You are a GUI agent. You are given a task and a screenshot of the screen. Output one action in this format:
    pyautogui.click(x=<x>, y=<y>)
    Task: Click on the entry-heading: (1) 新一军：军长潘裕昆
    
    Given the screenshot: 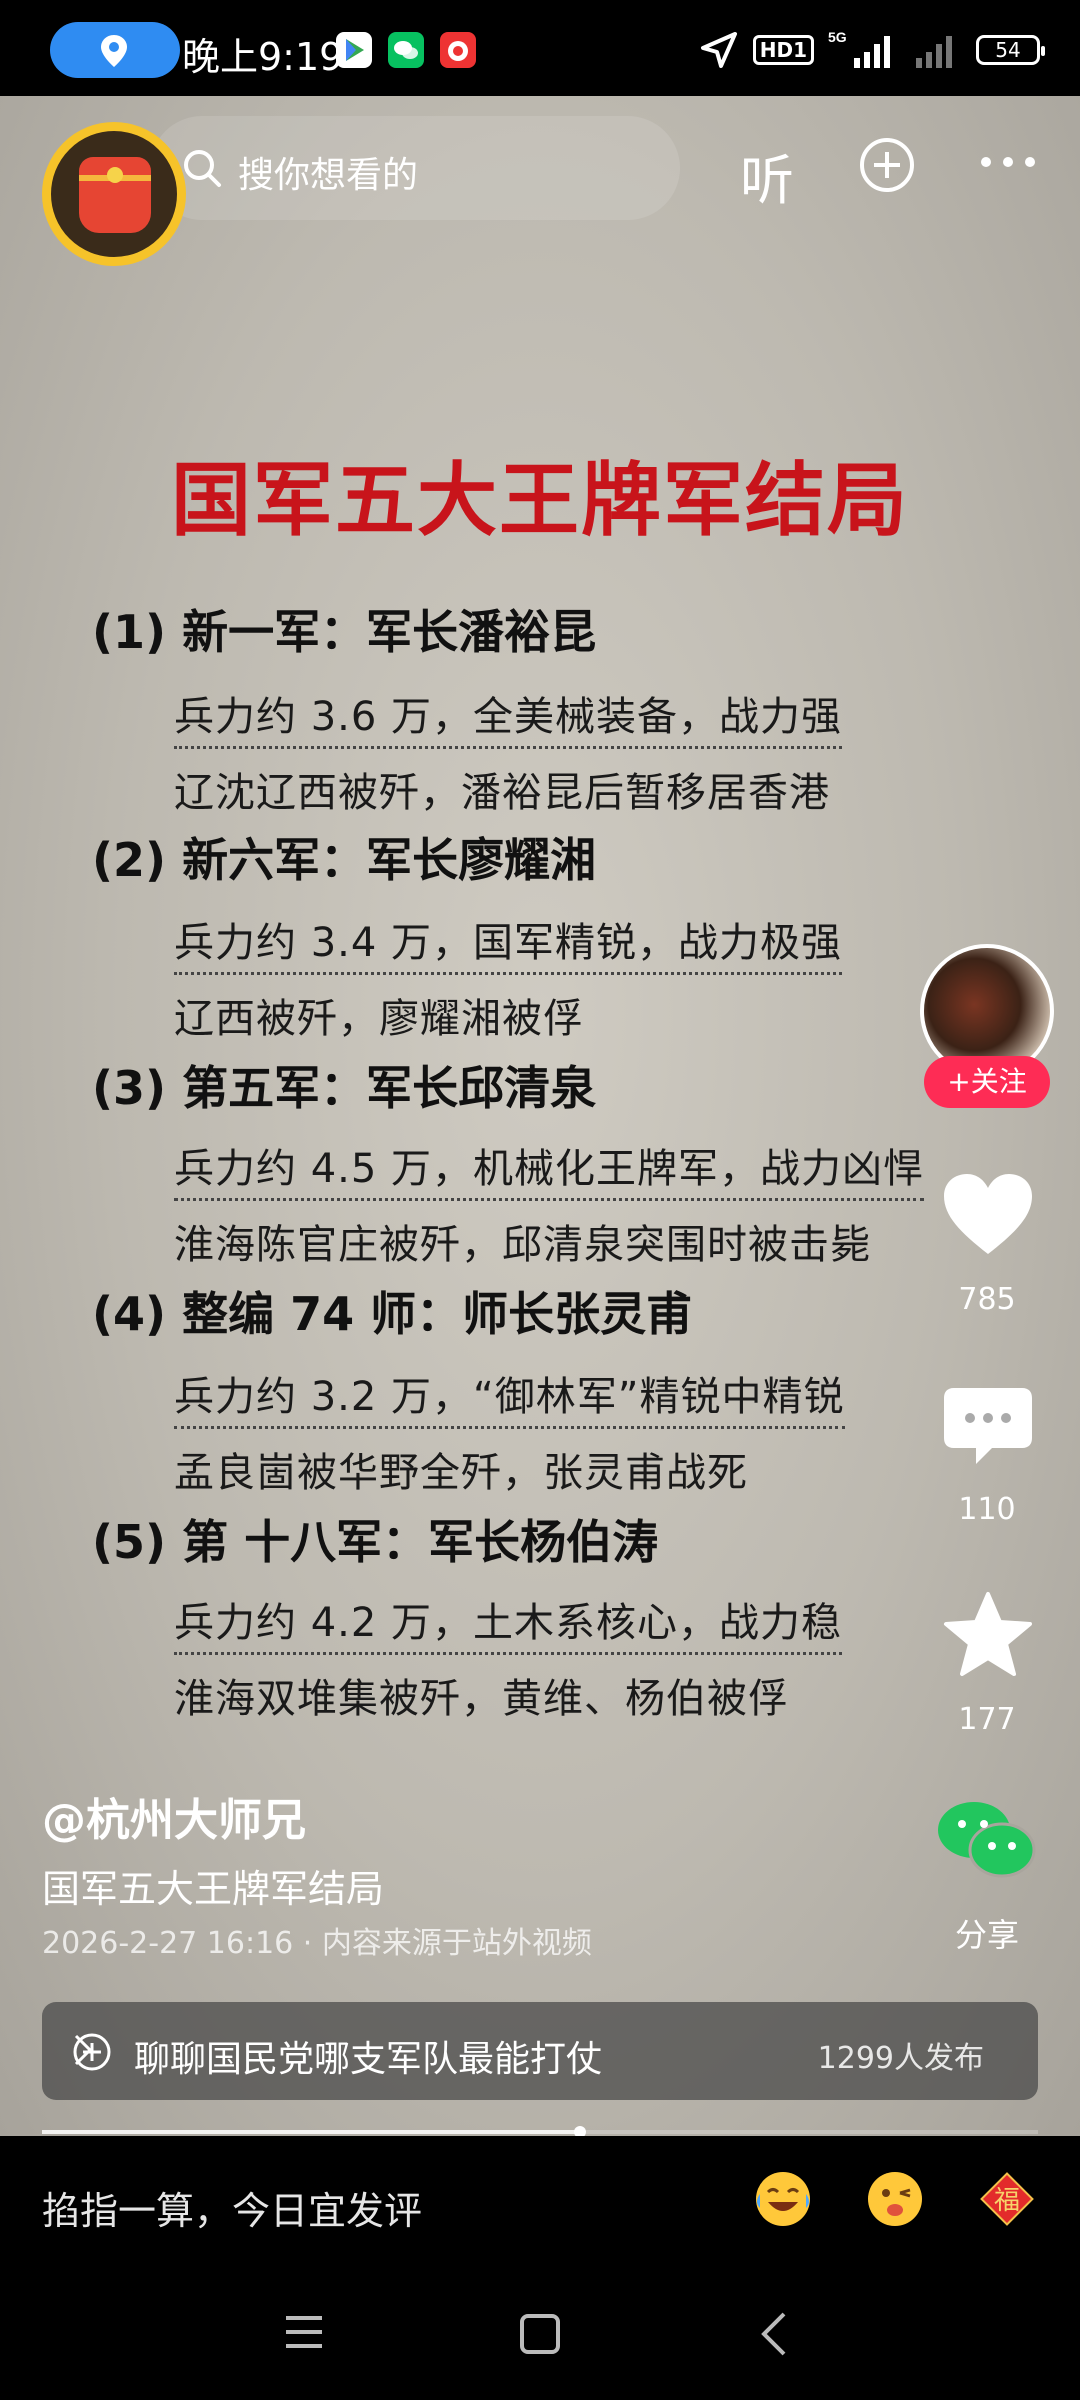 What is the action you would take?
    pyautogui.click(x=344, y=632)
    